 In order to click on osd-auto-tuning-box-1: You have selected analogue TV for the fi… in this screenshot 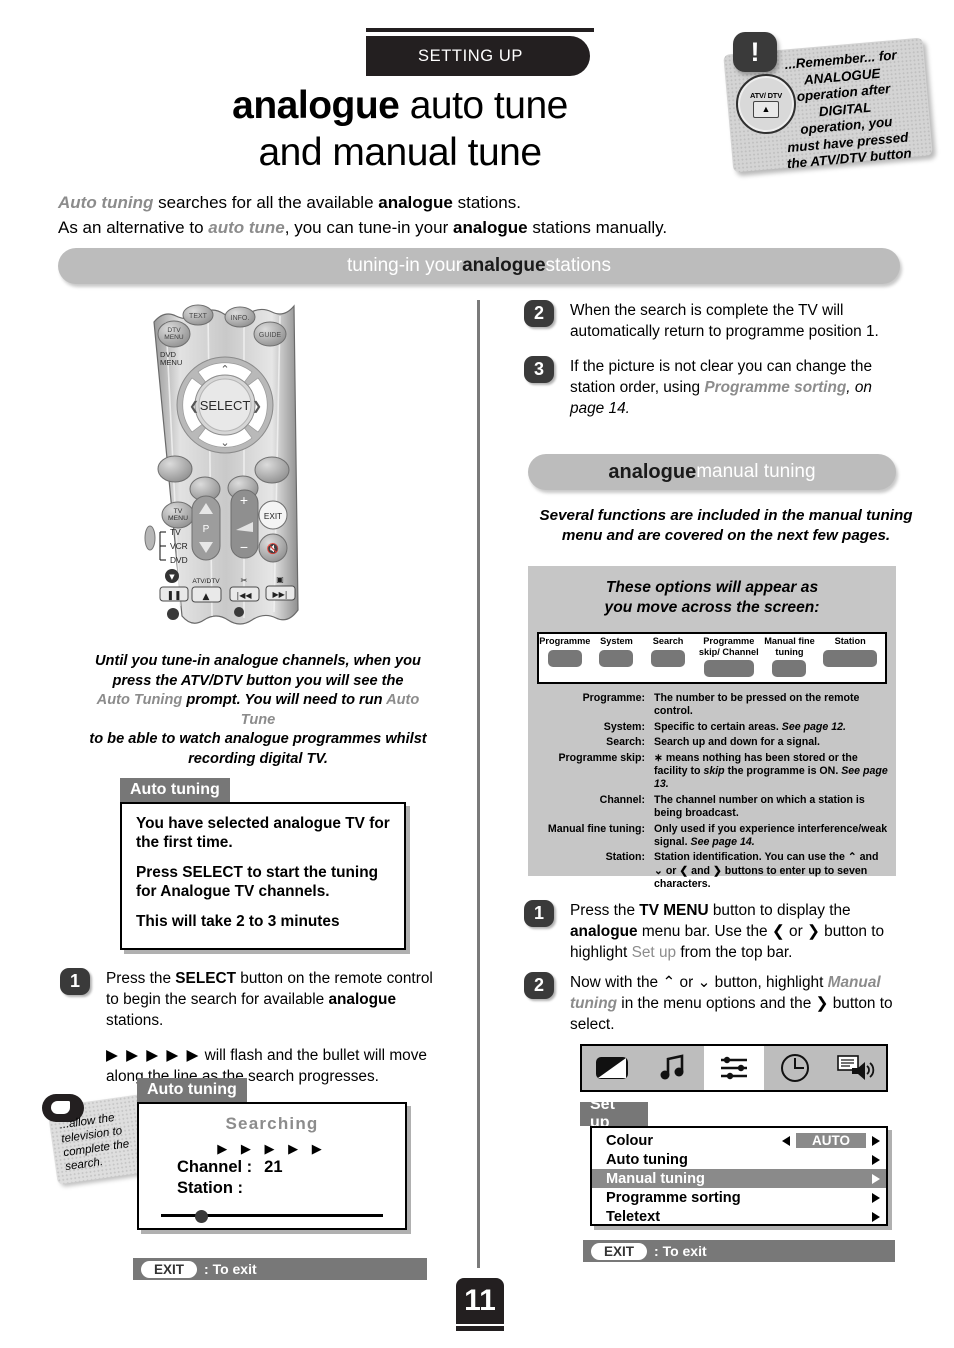, I will do `click(263, 876)`.